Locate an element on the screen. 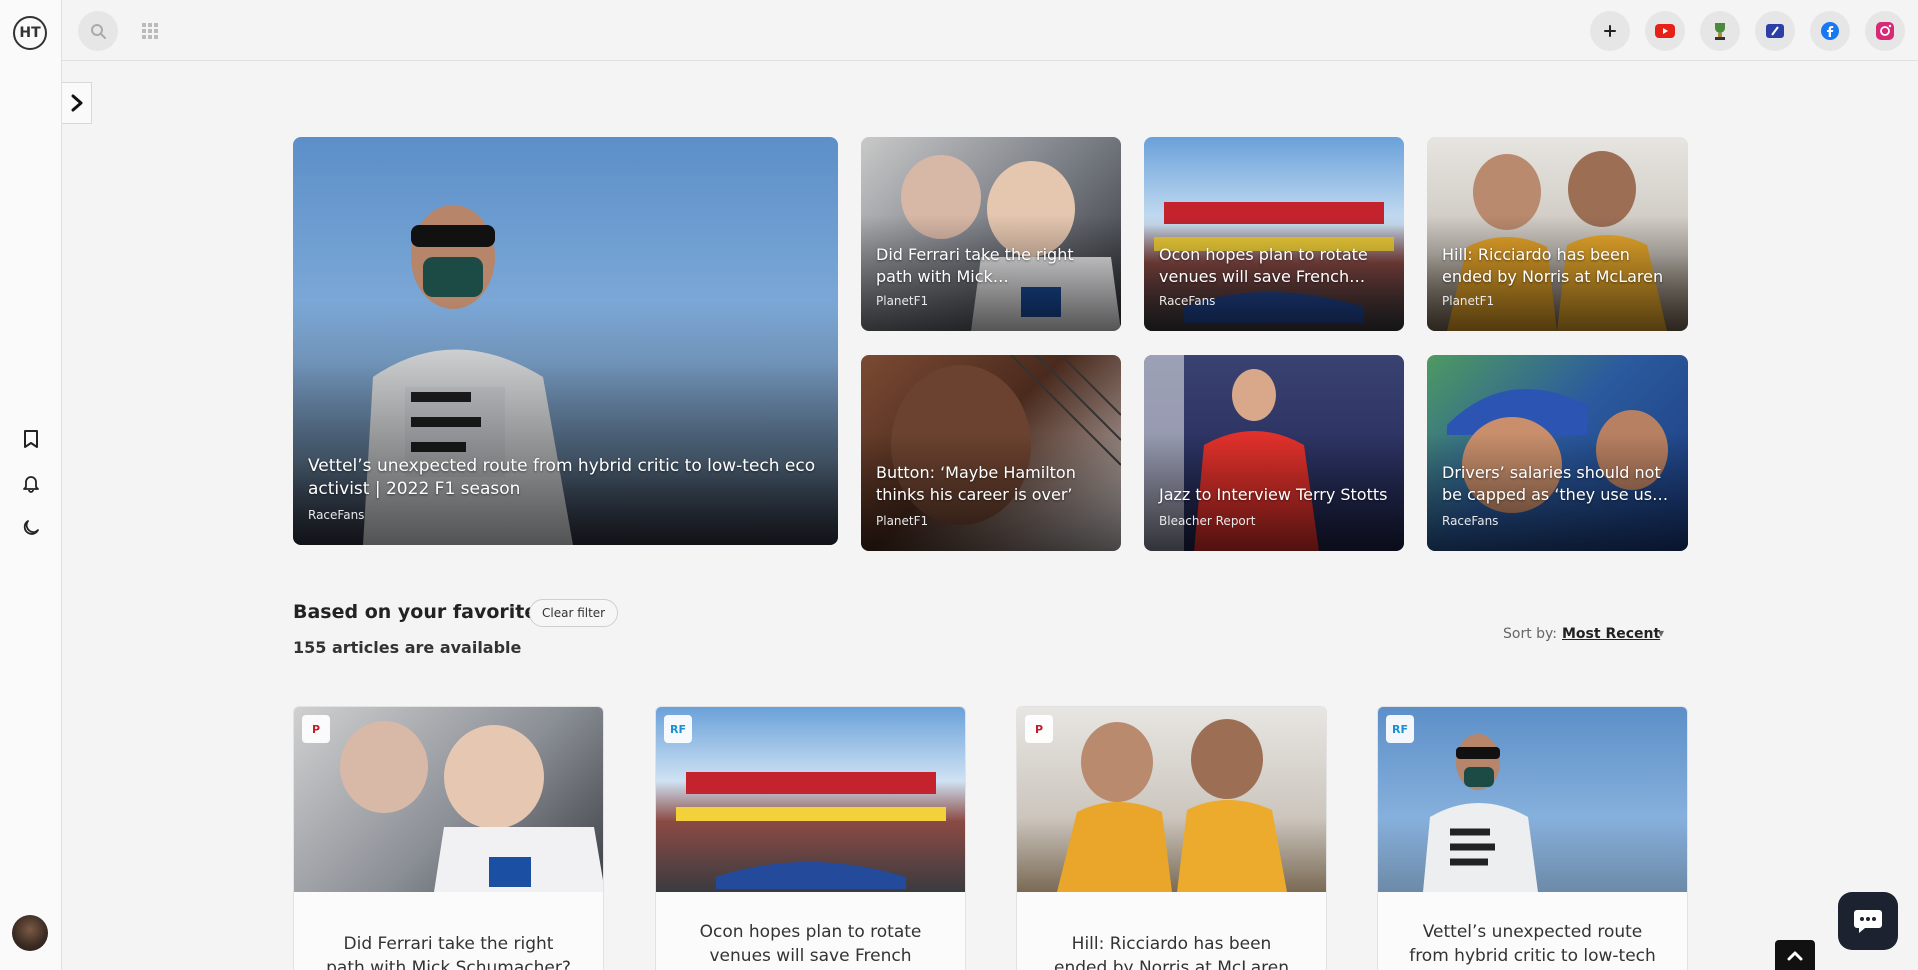 The image size is (1918, 970). expand-sidebar-button is located at coordinates (77, 103).